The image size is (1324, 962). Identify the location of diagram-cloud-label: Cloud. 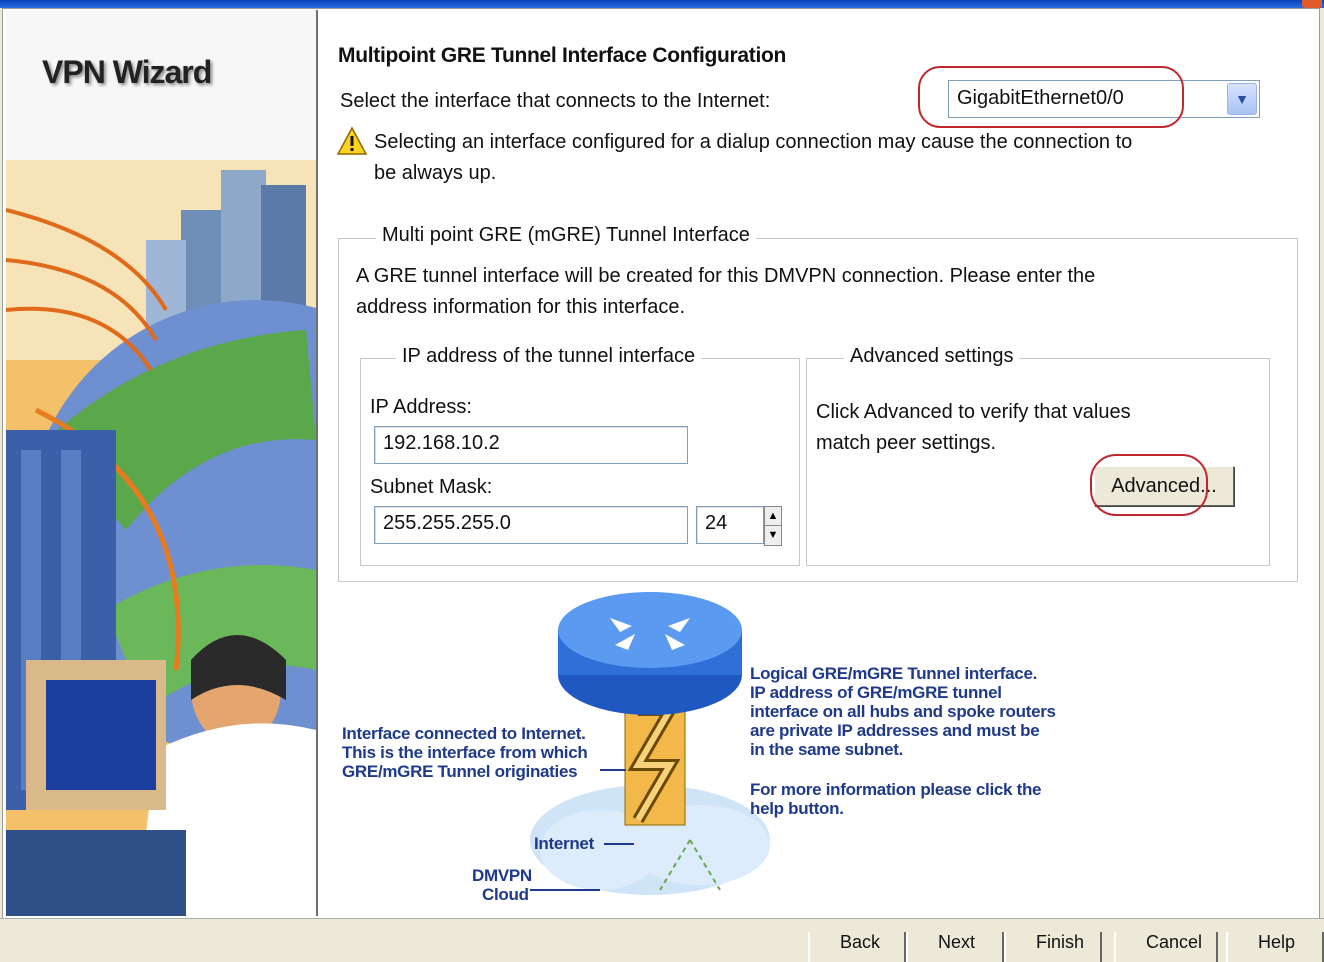
(505, 894).